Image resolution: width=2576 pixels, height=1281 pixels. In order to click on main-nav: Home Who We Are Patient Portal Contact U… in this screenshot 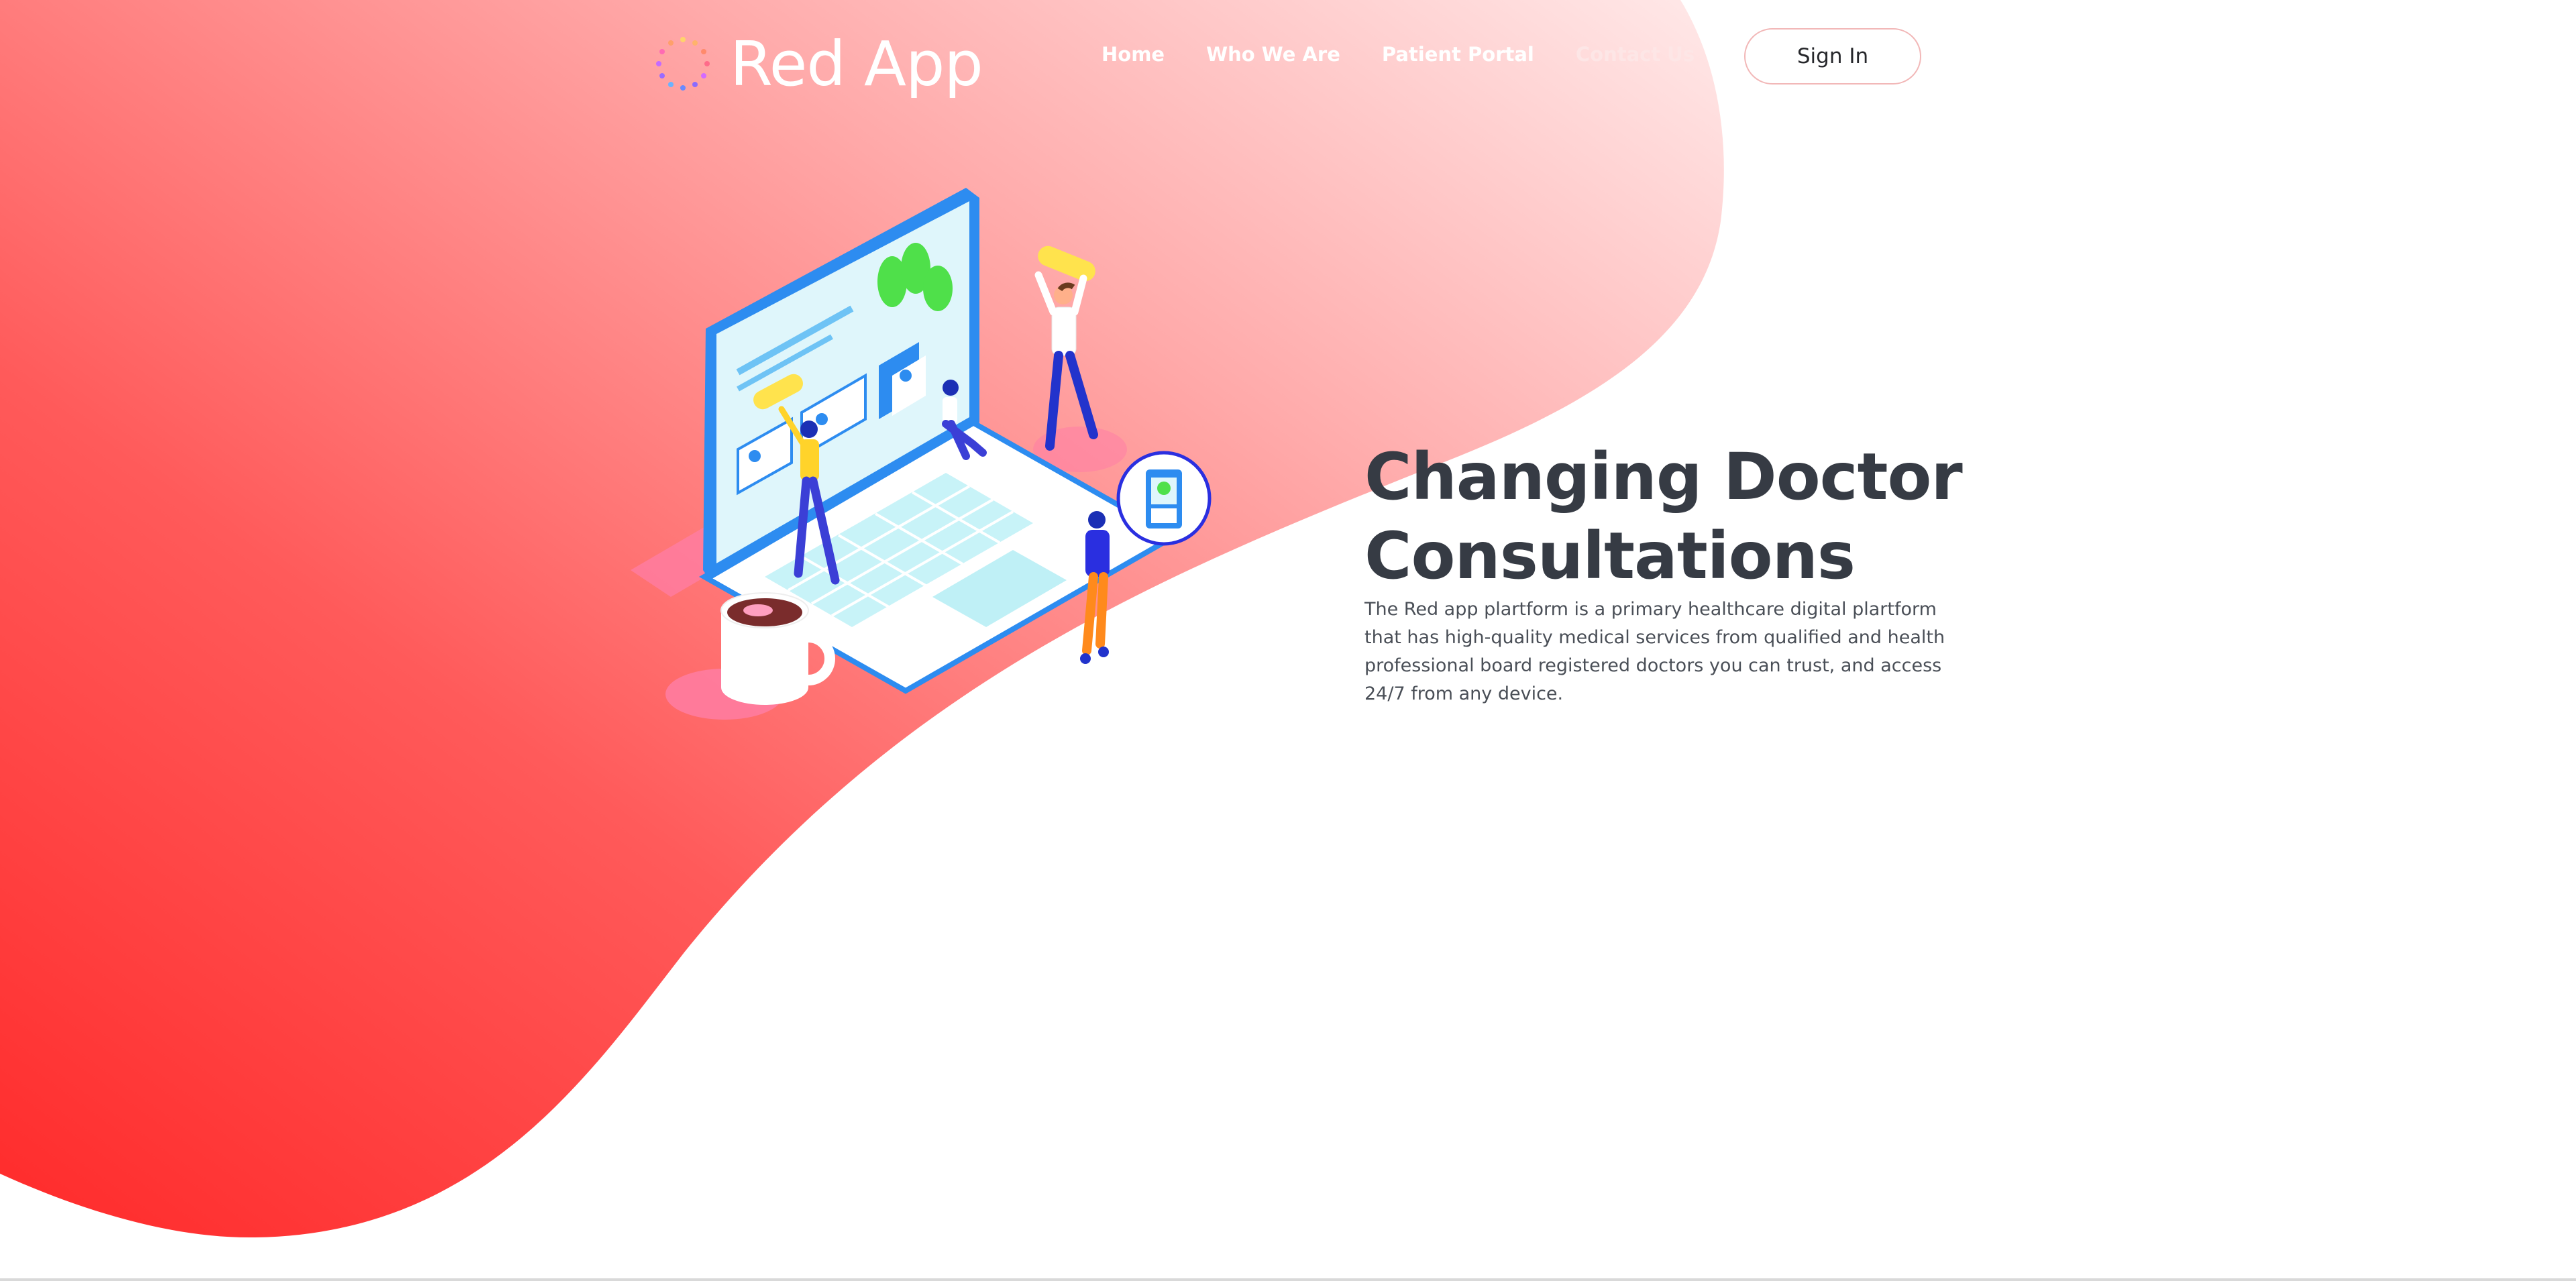, I will do `click(1398, 54)`.